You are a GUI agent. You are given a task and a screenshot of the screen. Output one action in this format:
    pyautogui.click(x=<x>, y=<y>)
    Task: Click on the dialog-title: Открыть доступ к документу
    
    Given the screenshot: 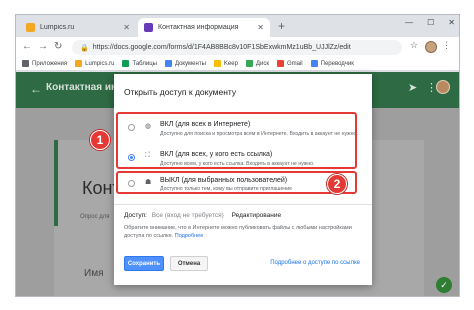 What is the action you would take?
    pyautogui.click(x=180, y=92)
    